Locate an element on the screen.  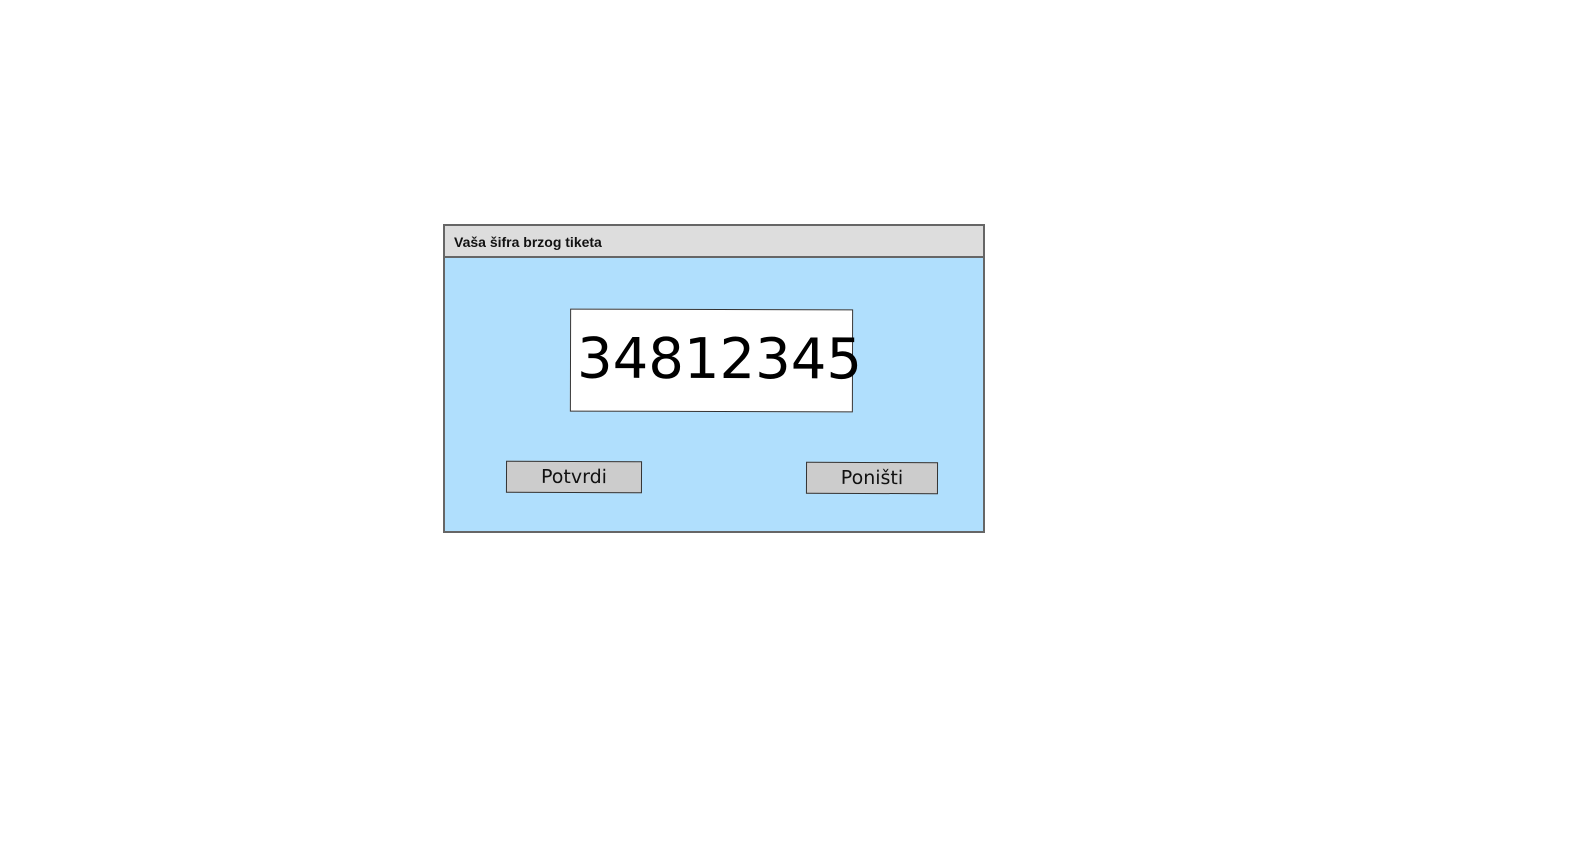
confirm-button: Potvrdi is located at coordinates (574, 477).